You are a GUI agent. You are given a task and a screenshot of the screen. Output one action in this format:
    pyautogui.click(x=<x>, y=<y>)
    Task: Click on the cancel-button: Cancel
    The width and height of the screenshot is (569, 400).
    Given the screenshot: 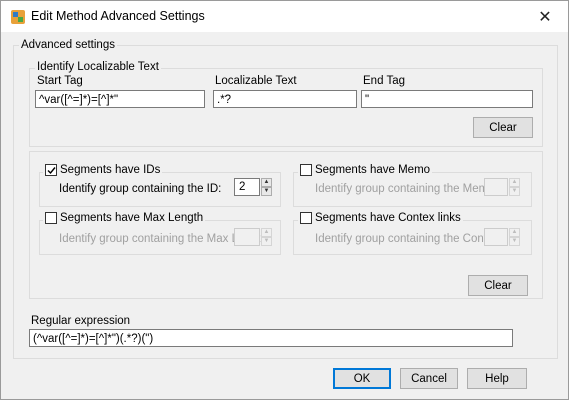 What is the action you would take?
    pyautogui.click(x=429, y=378)
    